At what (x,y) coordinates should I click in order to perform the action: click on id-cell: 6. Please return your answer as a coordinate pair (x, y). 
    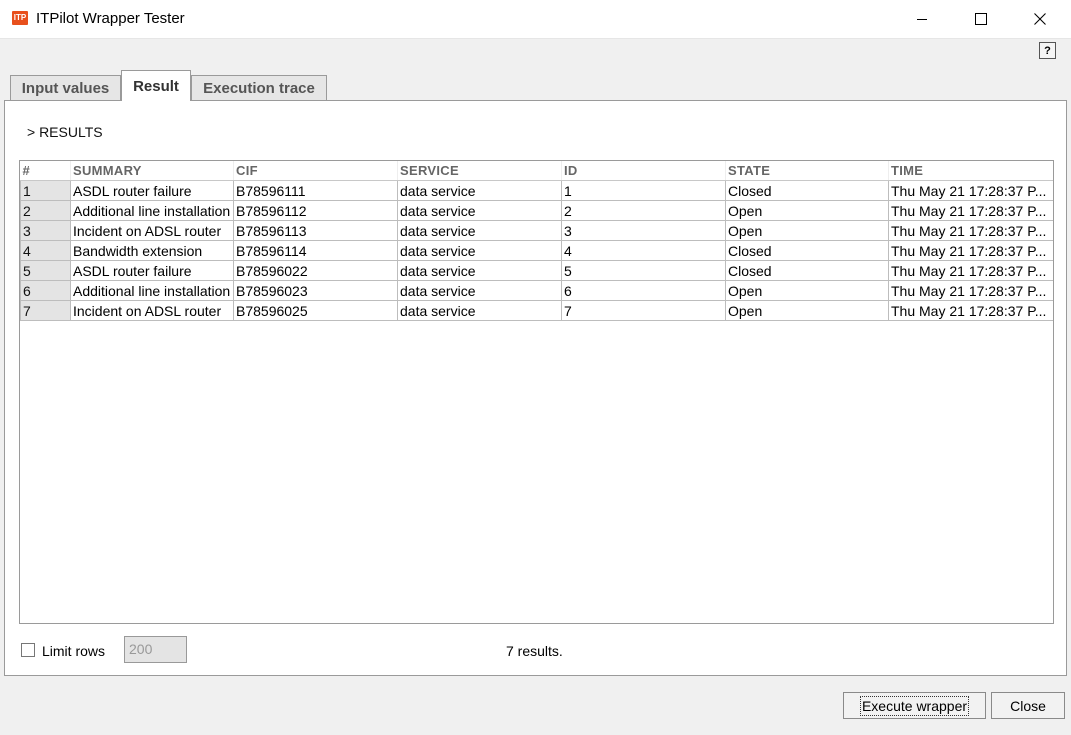
    Looking at the image, I should click on (643, 290).